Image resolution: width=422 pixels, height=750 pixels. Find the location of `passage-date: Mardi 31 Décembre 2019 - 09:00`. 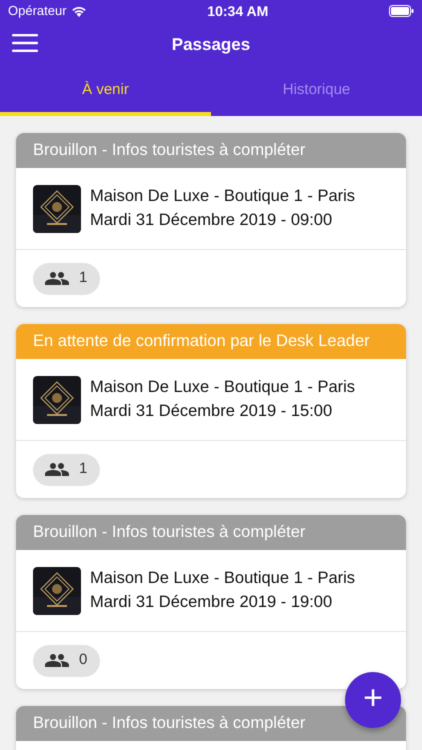

passage-date: Mardi 31 Décembre 2019 - 09:00 is located at coordinates (212, 220).